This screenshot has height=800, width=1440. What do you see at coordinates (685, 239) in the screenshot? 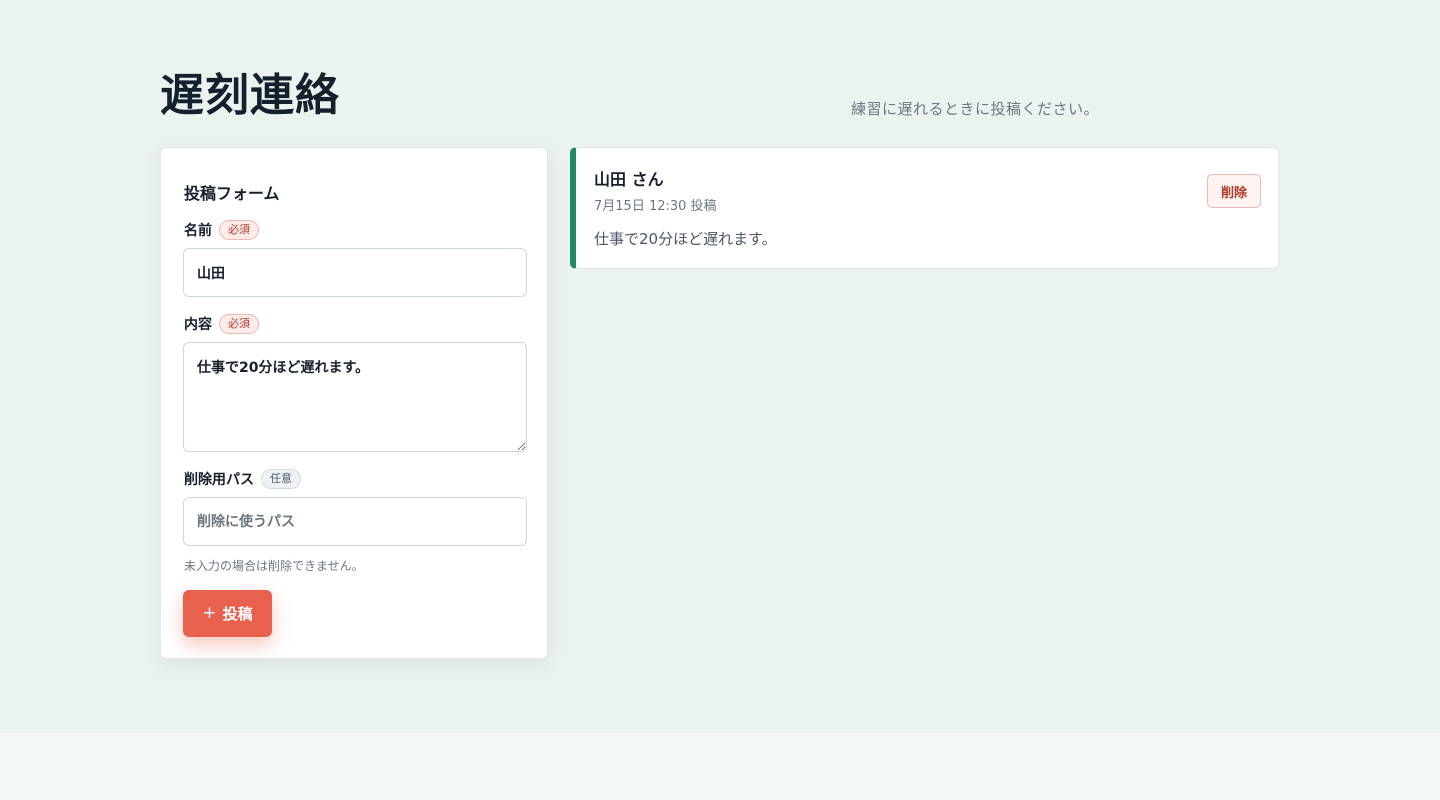
I see `post-body: 仕事で20分ほど遅れます。` at bounding box center [685, 239].